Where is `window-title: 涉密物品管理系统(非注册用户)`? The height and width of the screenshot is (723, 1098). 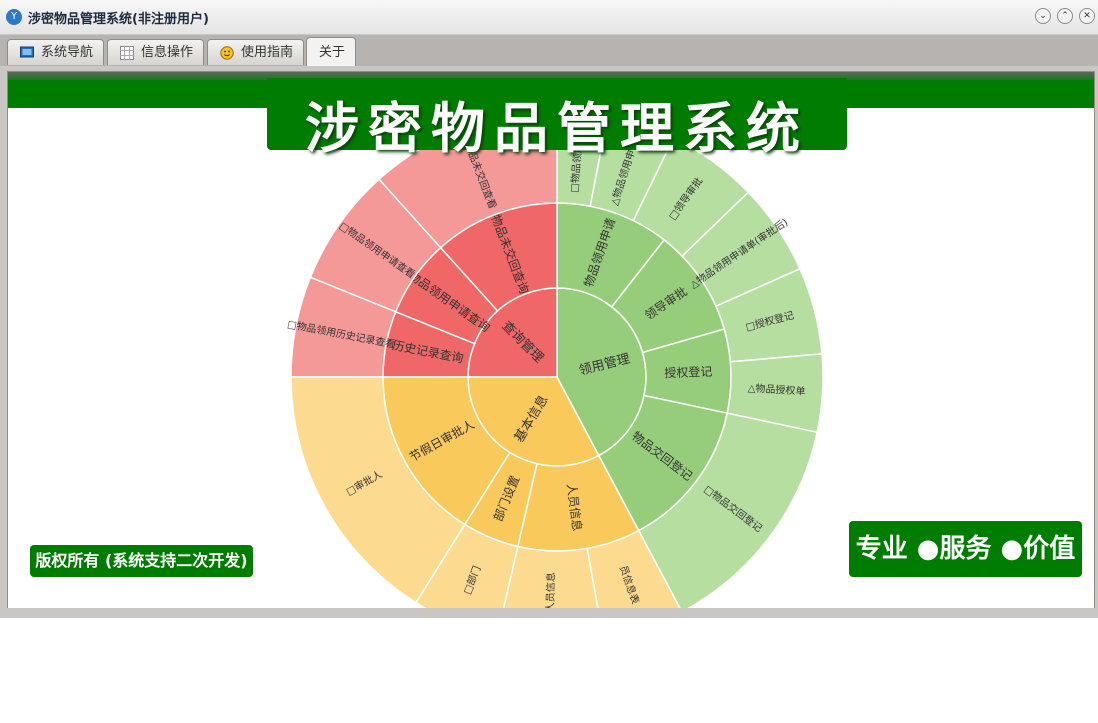
window-title: 涉密物品管理系统(非注册用户) is located at coordinates (118, 19).